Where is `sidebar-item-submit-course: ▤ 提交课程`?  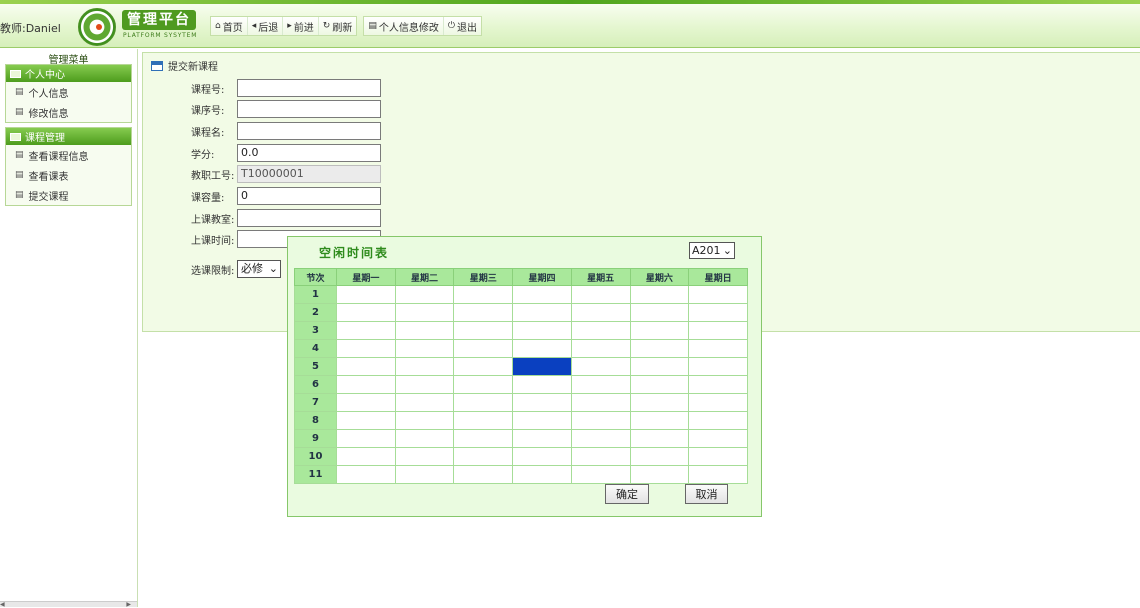
sidebar-item-submit-course: ▤ 提交课程 is located at coordinates (68, 195).